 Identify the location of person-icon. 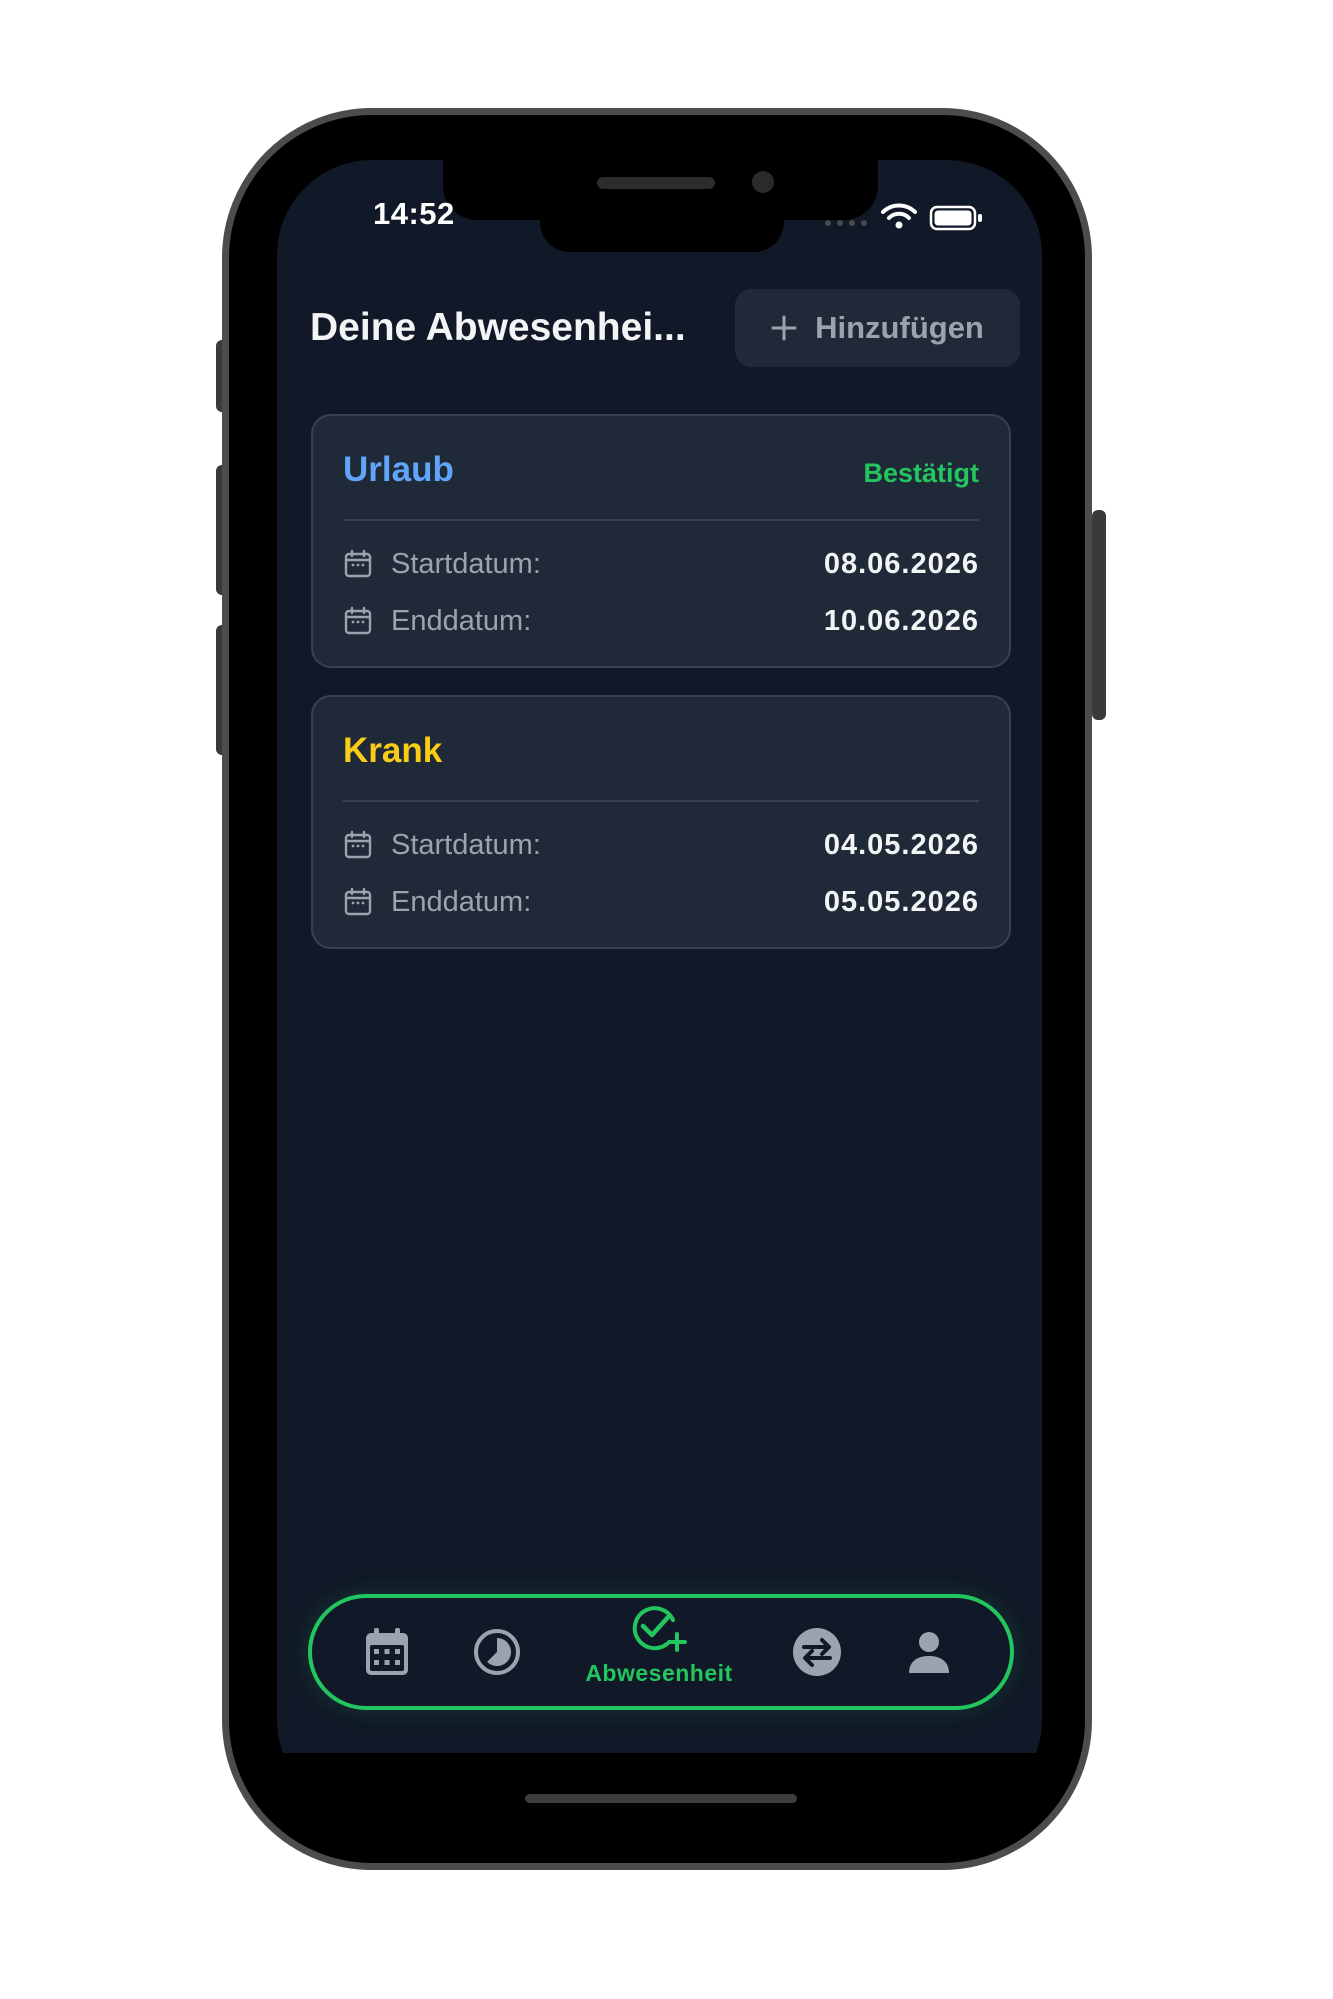
(929, 1652).